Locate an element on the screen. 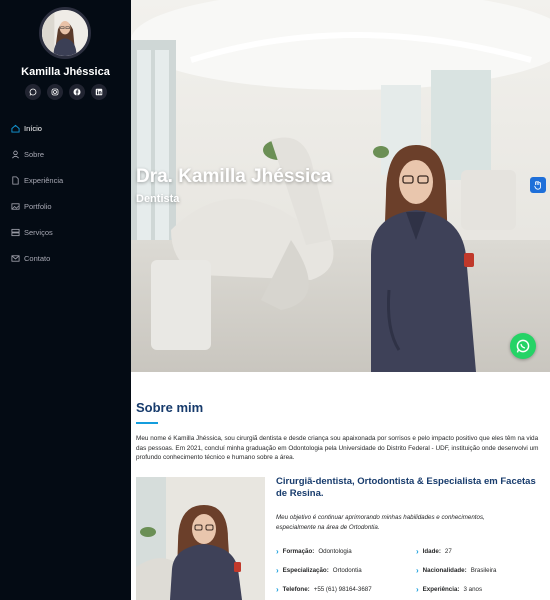 The width and height of the screenshot is (550, 600). nav-item-experiencia: Experiência is located at coordinates (65, 180).